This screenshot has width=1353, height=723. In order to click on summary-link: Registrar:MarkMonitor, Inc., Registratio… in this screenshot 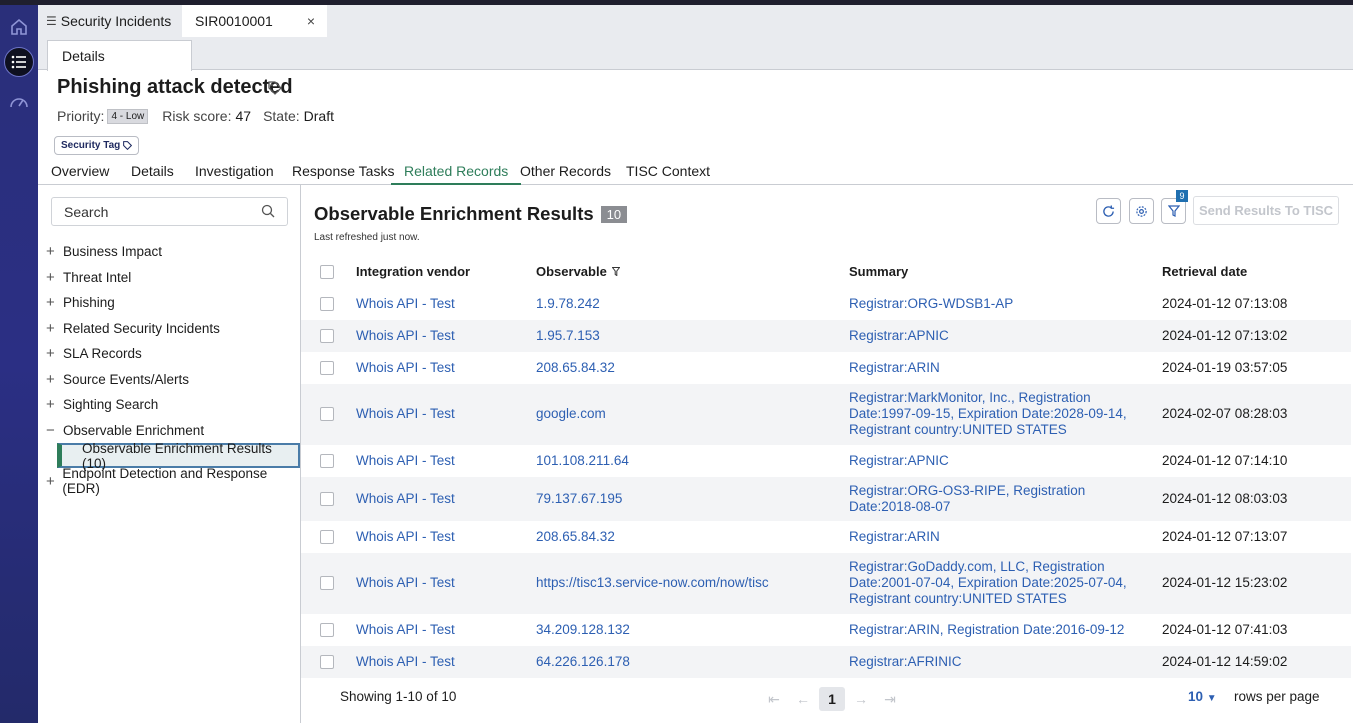, I will do `click(991, 414)`.